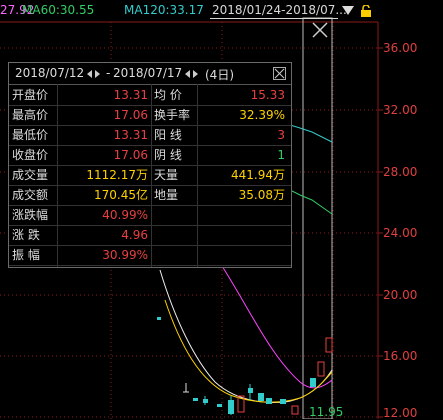 This screenshot has height=420, width=443. I want to click on end-prev-icon, so click(187, 74).